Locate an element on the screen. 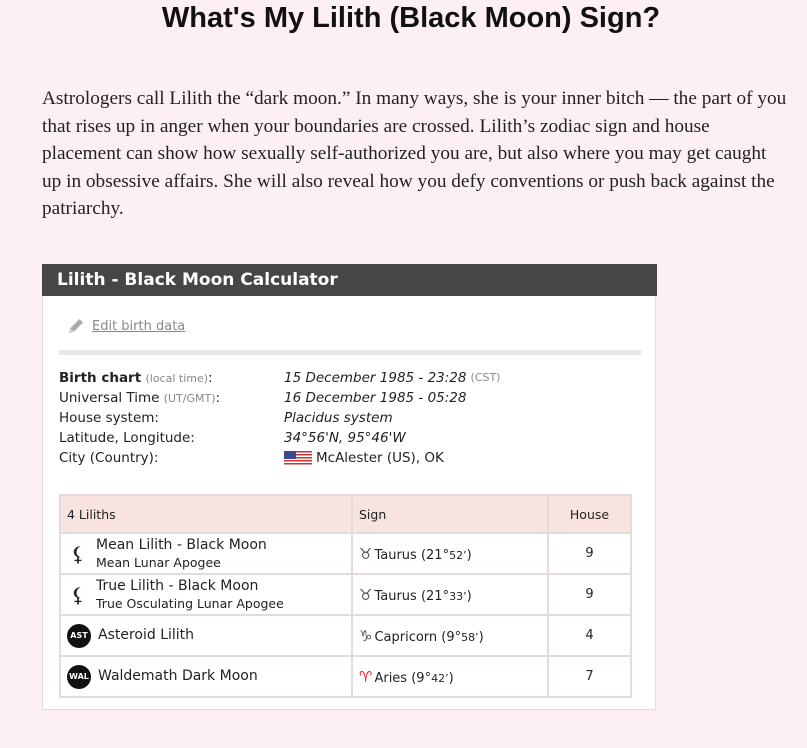 This screenshot has width=807, height=748. col-header-sign: Sign is located at coordinates (450, 514).